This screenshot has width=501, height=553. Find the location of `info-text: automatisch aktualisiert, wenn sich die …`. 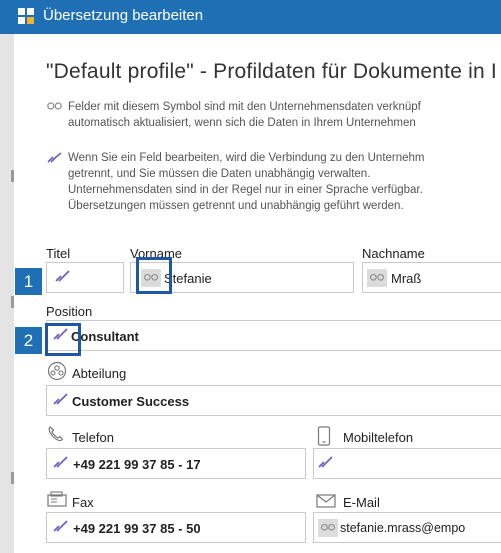

info-text: automatisch aktualisiert, wenn sich die … is located at coordinates (242, 123).